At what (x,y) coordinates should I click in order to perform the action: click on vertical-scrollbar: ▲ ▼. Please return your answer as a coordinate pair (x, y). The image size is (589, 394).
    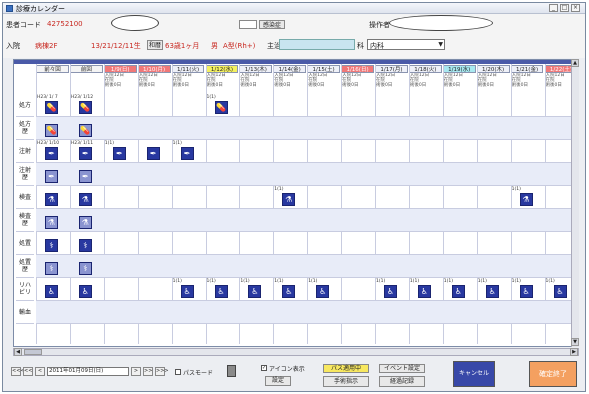
    Looking at the image, I should click on (575, 203).